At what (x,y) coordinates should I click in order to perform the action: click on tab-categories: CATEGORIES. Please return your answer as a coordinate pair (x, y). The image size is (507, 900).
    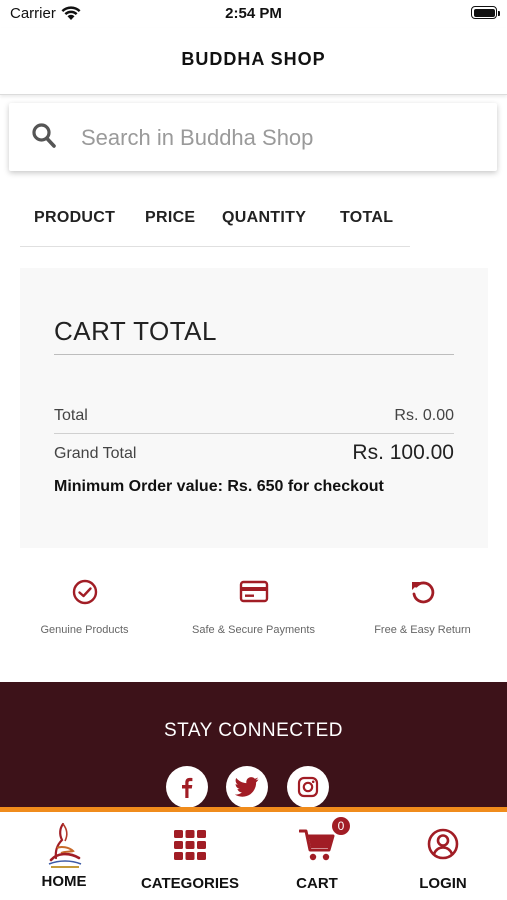
    Looking at the image, I should click on (190, 856).